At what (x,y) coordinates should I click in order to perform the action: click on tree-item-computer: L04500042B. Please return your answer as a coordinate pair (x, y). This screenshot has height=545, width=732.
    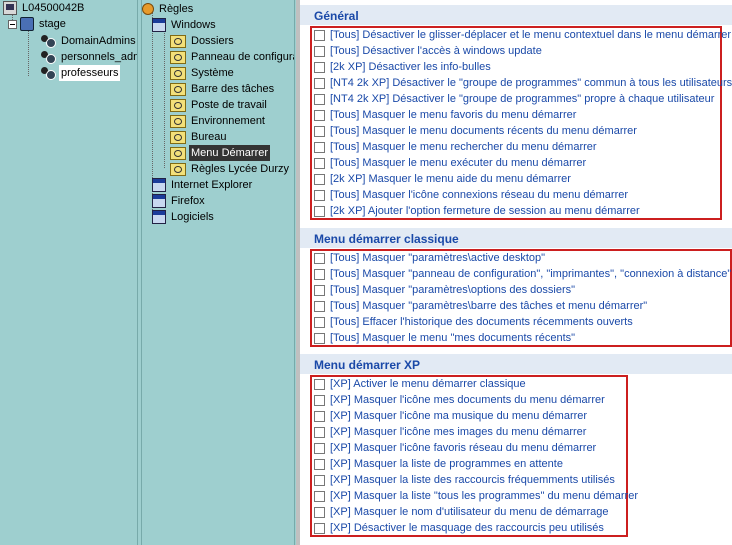
    Looking at the image, I should click on (44, 8).